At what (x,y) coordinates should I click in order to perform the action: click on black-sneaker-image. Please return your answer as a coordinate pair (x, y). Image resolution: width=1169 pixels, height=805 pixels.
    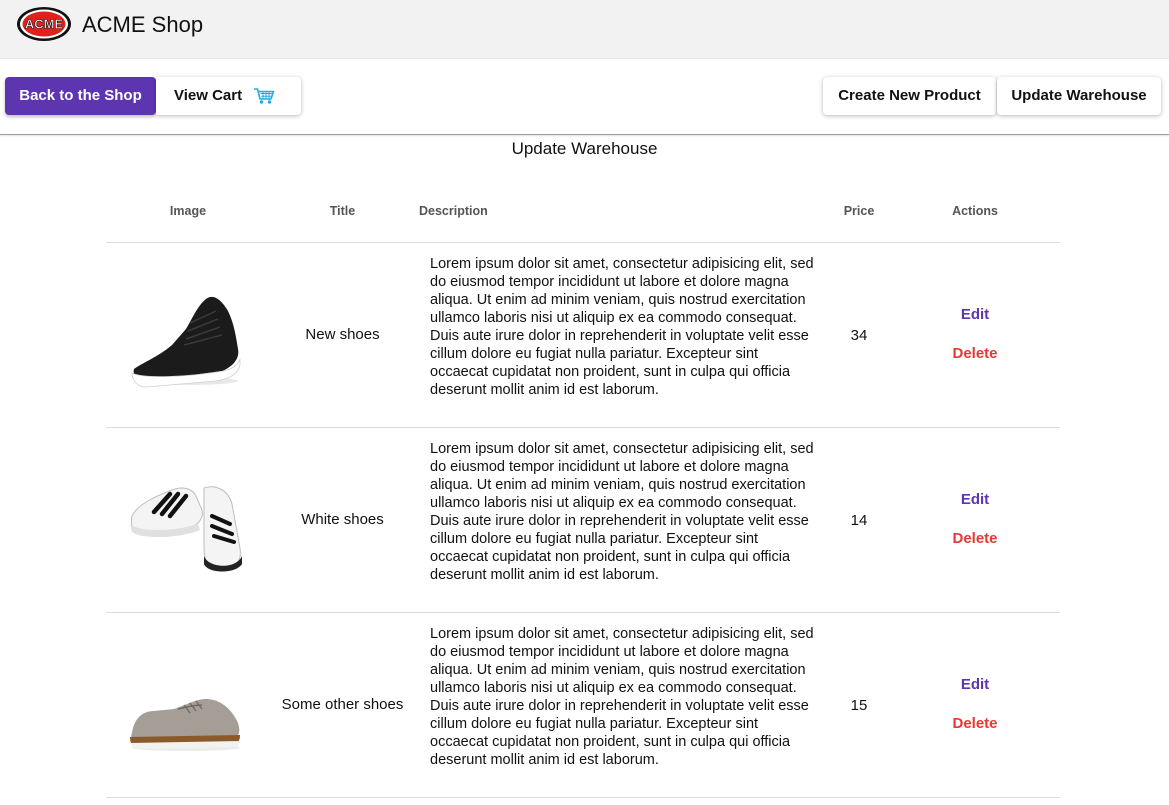
    Looking at the image, I should click on (186, 342).